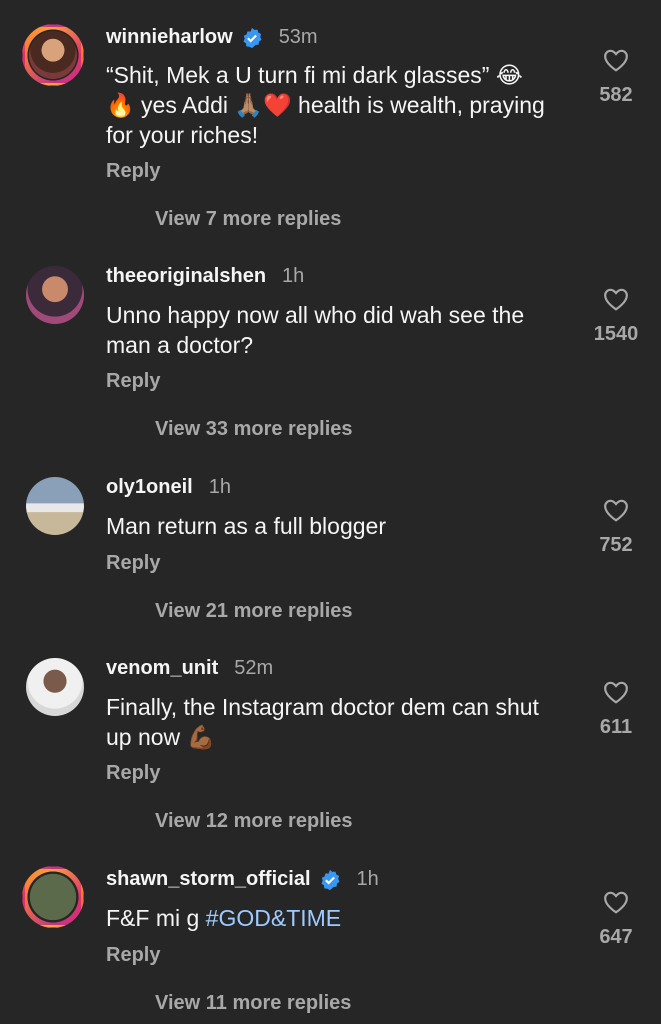 Image resolution: width=661 pixels, height=1024 pixels. Describe the element at coordinates (248, 219) in the screenshot. I see `view-more-replies-button: View 7 more replies` at that location.